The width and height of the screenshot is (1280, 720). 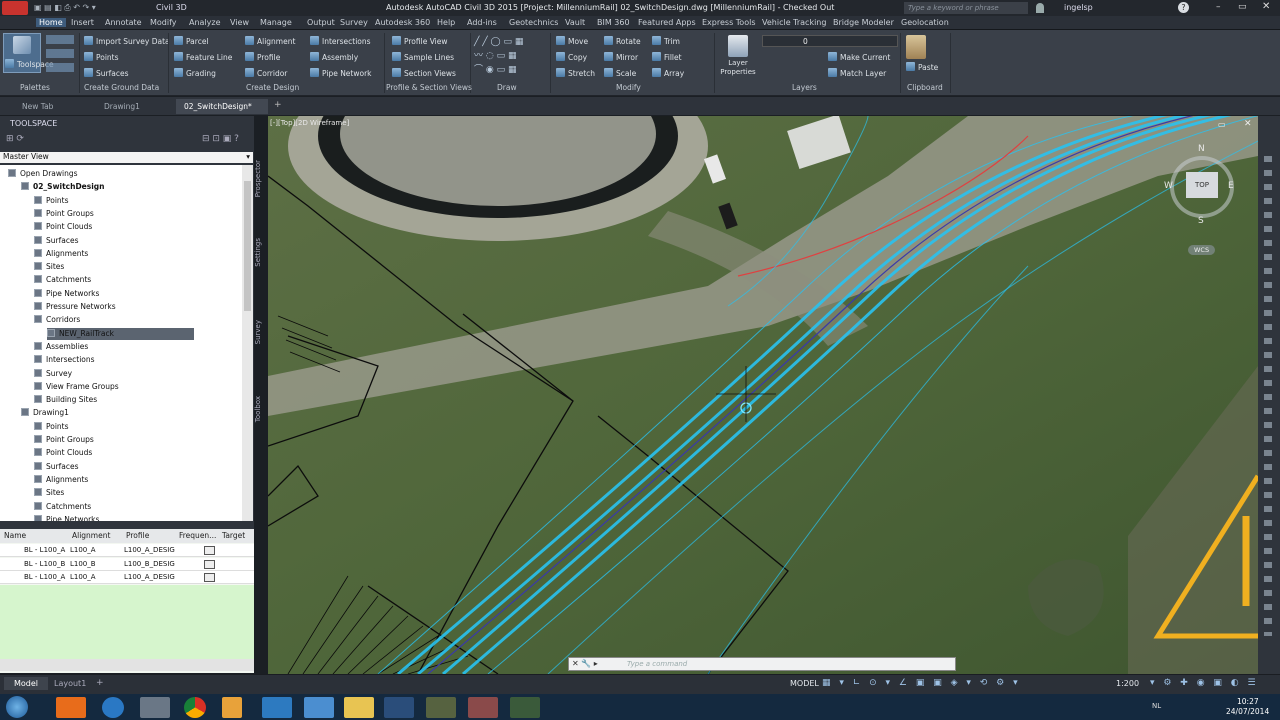 I want to click on annotation-scale: 1:200, so click(x=1127, y=683).